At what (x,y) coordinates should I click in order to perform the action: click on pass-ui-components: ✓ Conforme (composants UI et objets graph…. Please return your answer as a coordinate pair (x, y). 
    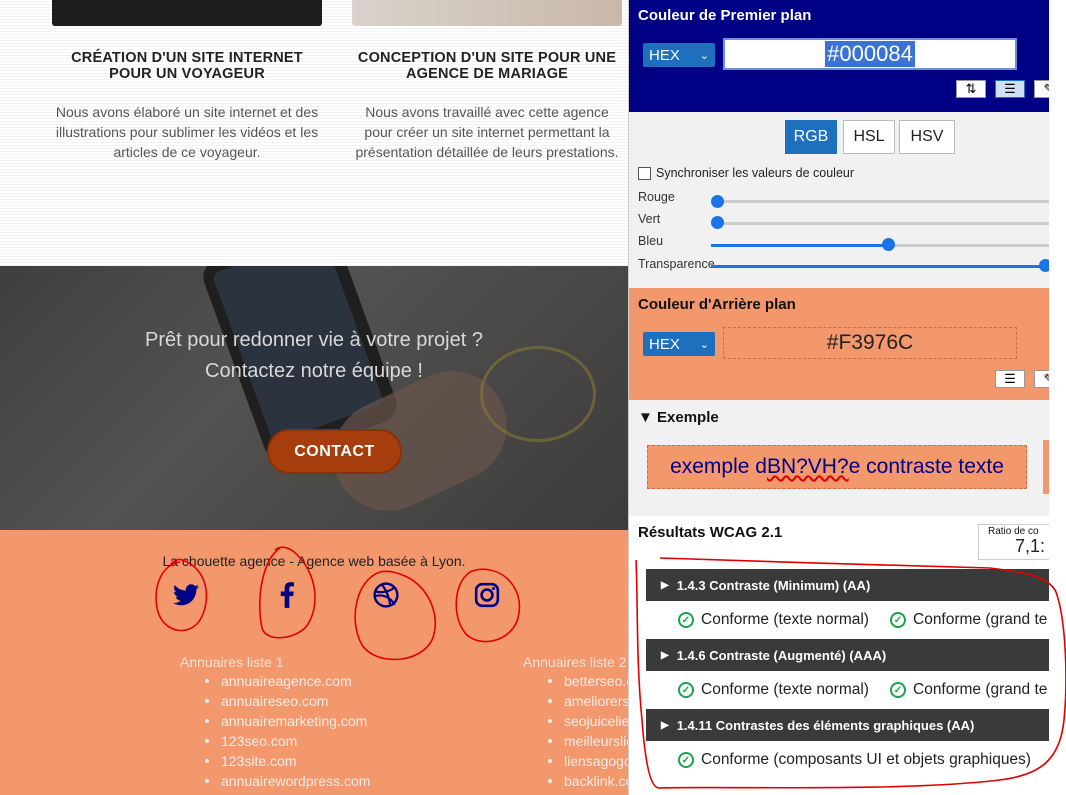
    Looking at the image, I should click on (854, 760).